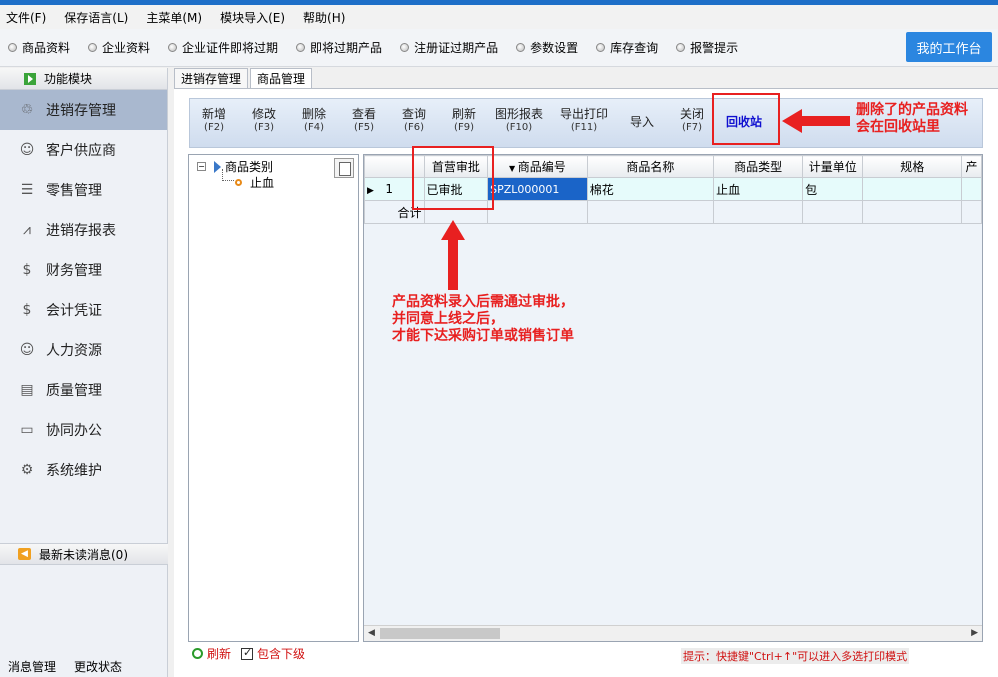 Image resolution: width=998 pixels, height=677 pixels. Describe the element at coordinates (26, 17) in the screenshot. I see `menu-file: 文件(F)` at that location.